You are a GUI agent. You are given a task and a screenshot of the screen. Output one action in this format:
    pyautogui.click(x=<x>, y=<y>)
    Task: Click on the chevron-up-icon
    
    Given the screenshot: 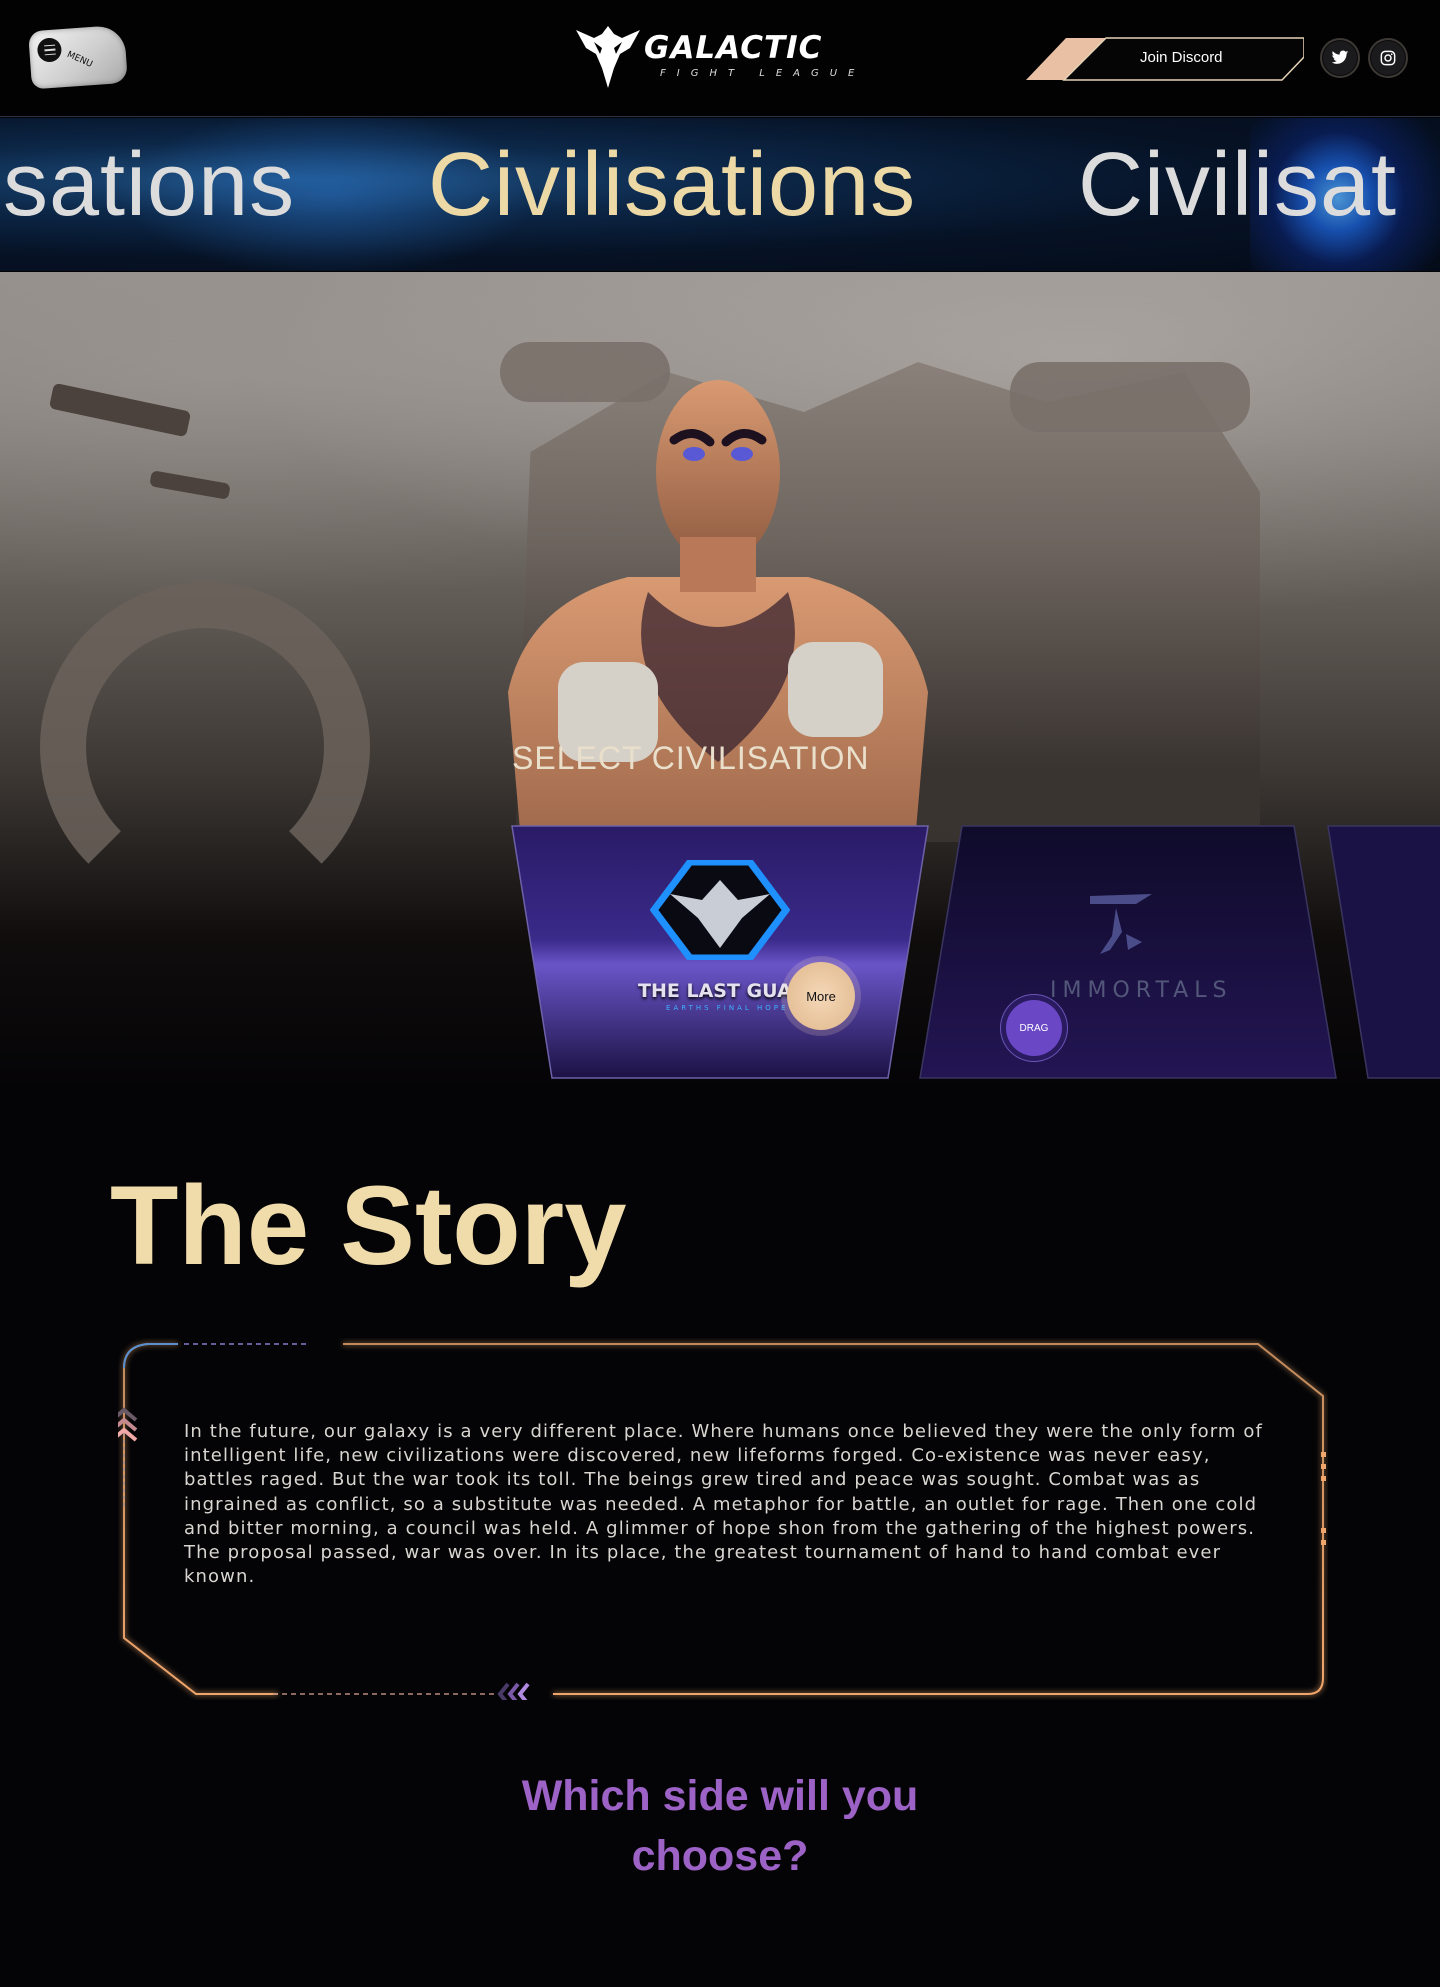 What is the action you would take?
    pyautogui.click(x=128, y=1424)
    